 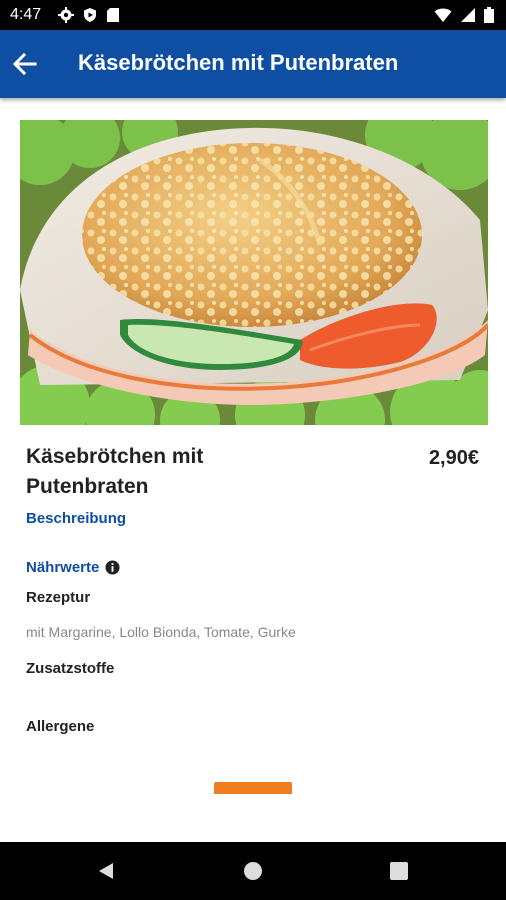 I want to click on arrow-left-icon, so click(x=24, y=64).